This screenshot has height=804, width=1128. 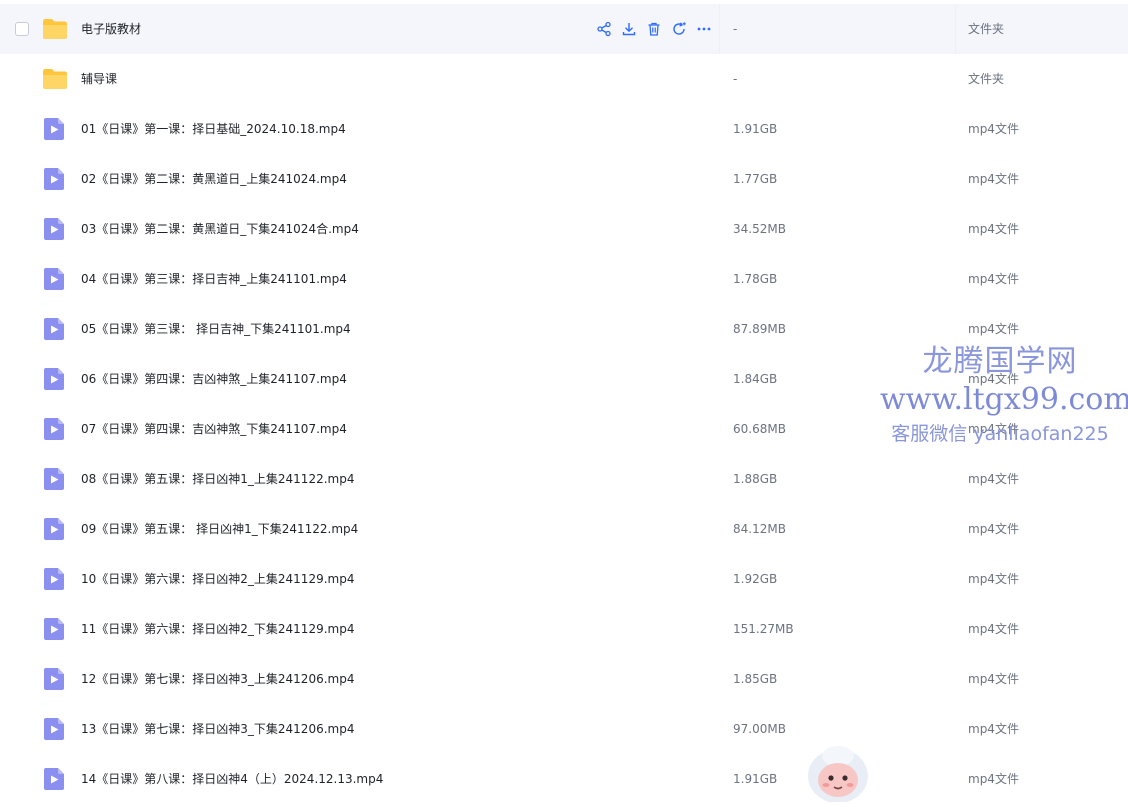 I want to click on file-size: 1.84GB, so click(x=755, y=379).